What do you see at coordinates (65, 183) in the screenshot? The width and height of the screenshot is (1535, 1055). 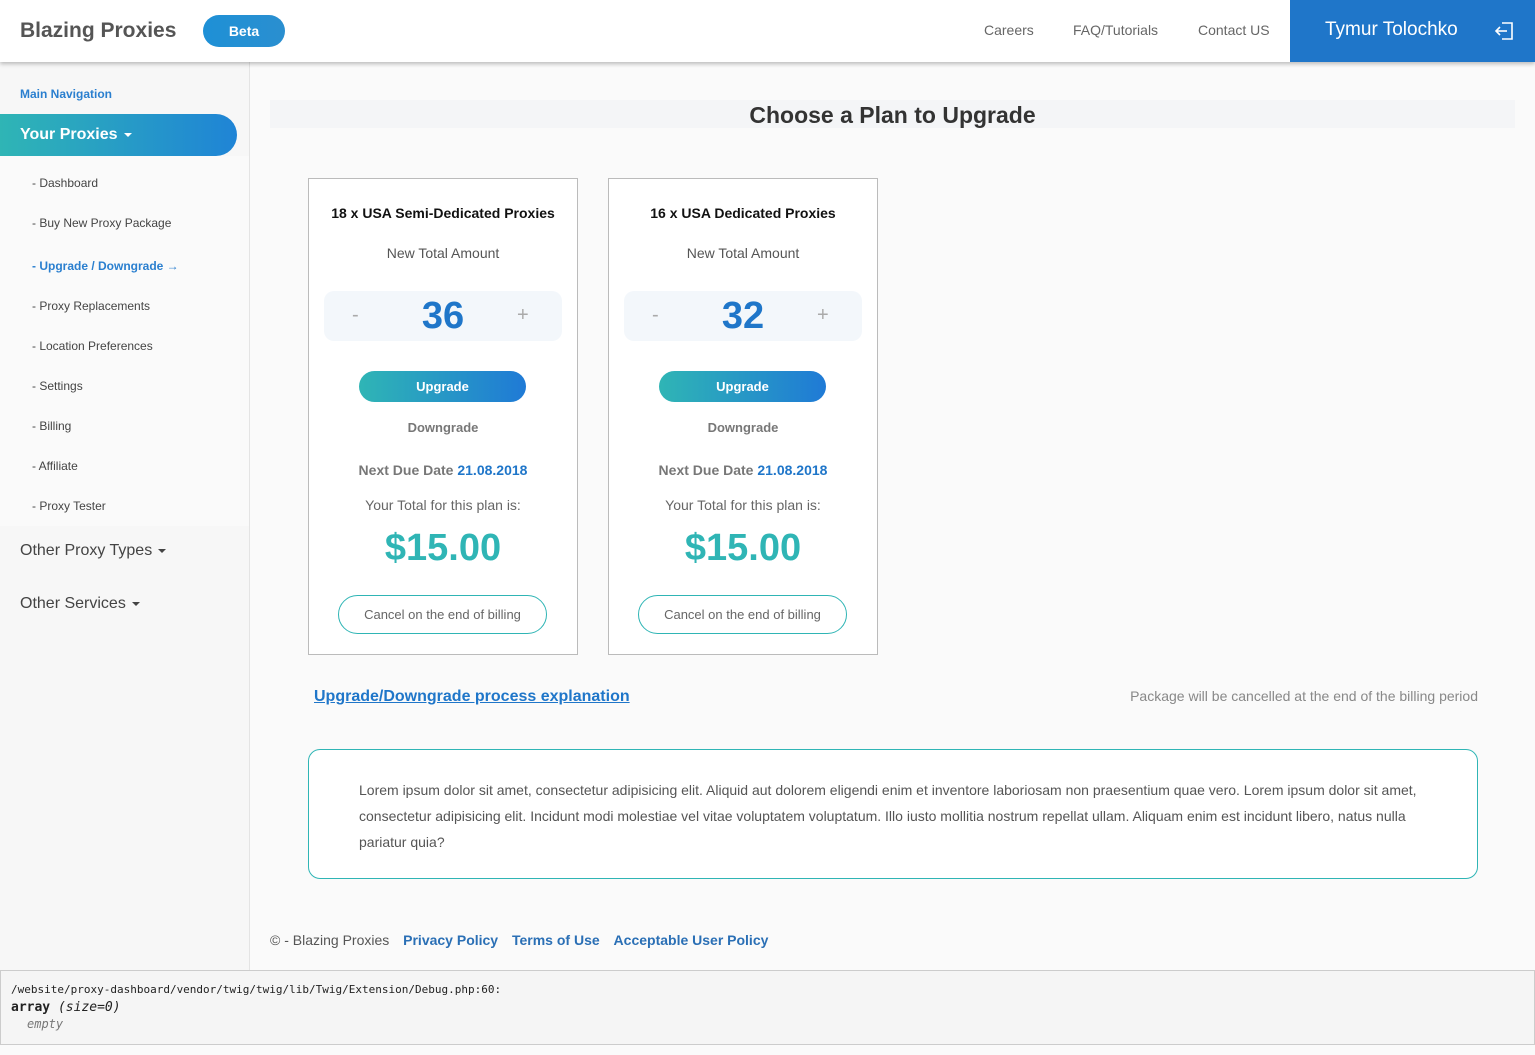 I see `sidebar-item-dashboard: - Dashboard` at bounding box center [65, 183].